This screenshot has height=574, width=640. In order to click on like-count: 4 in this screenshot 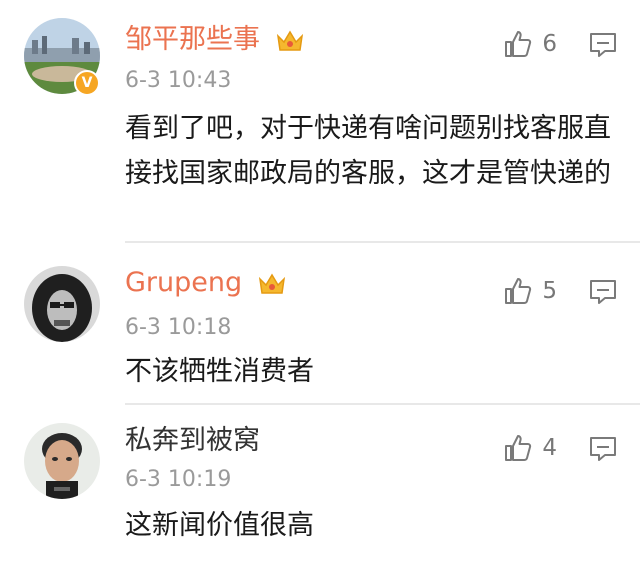, I will do `click(549, 448)`.